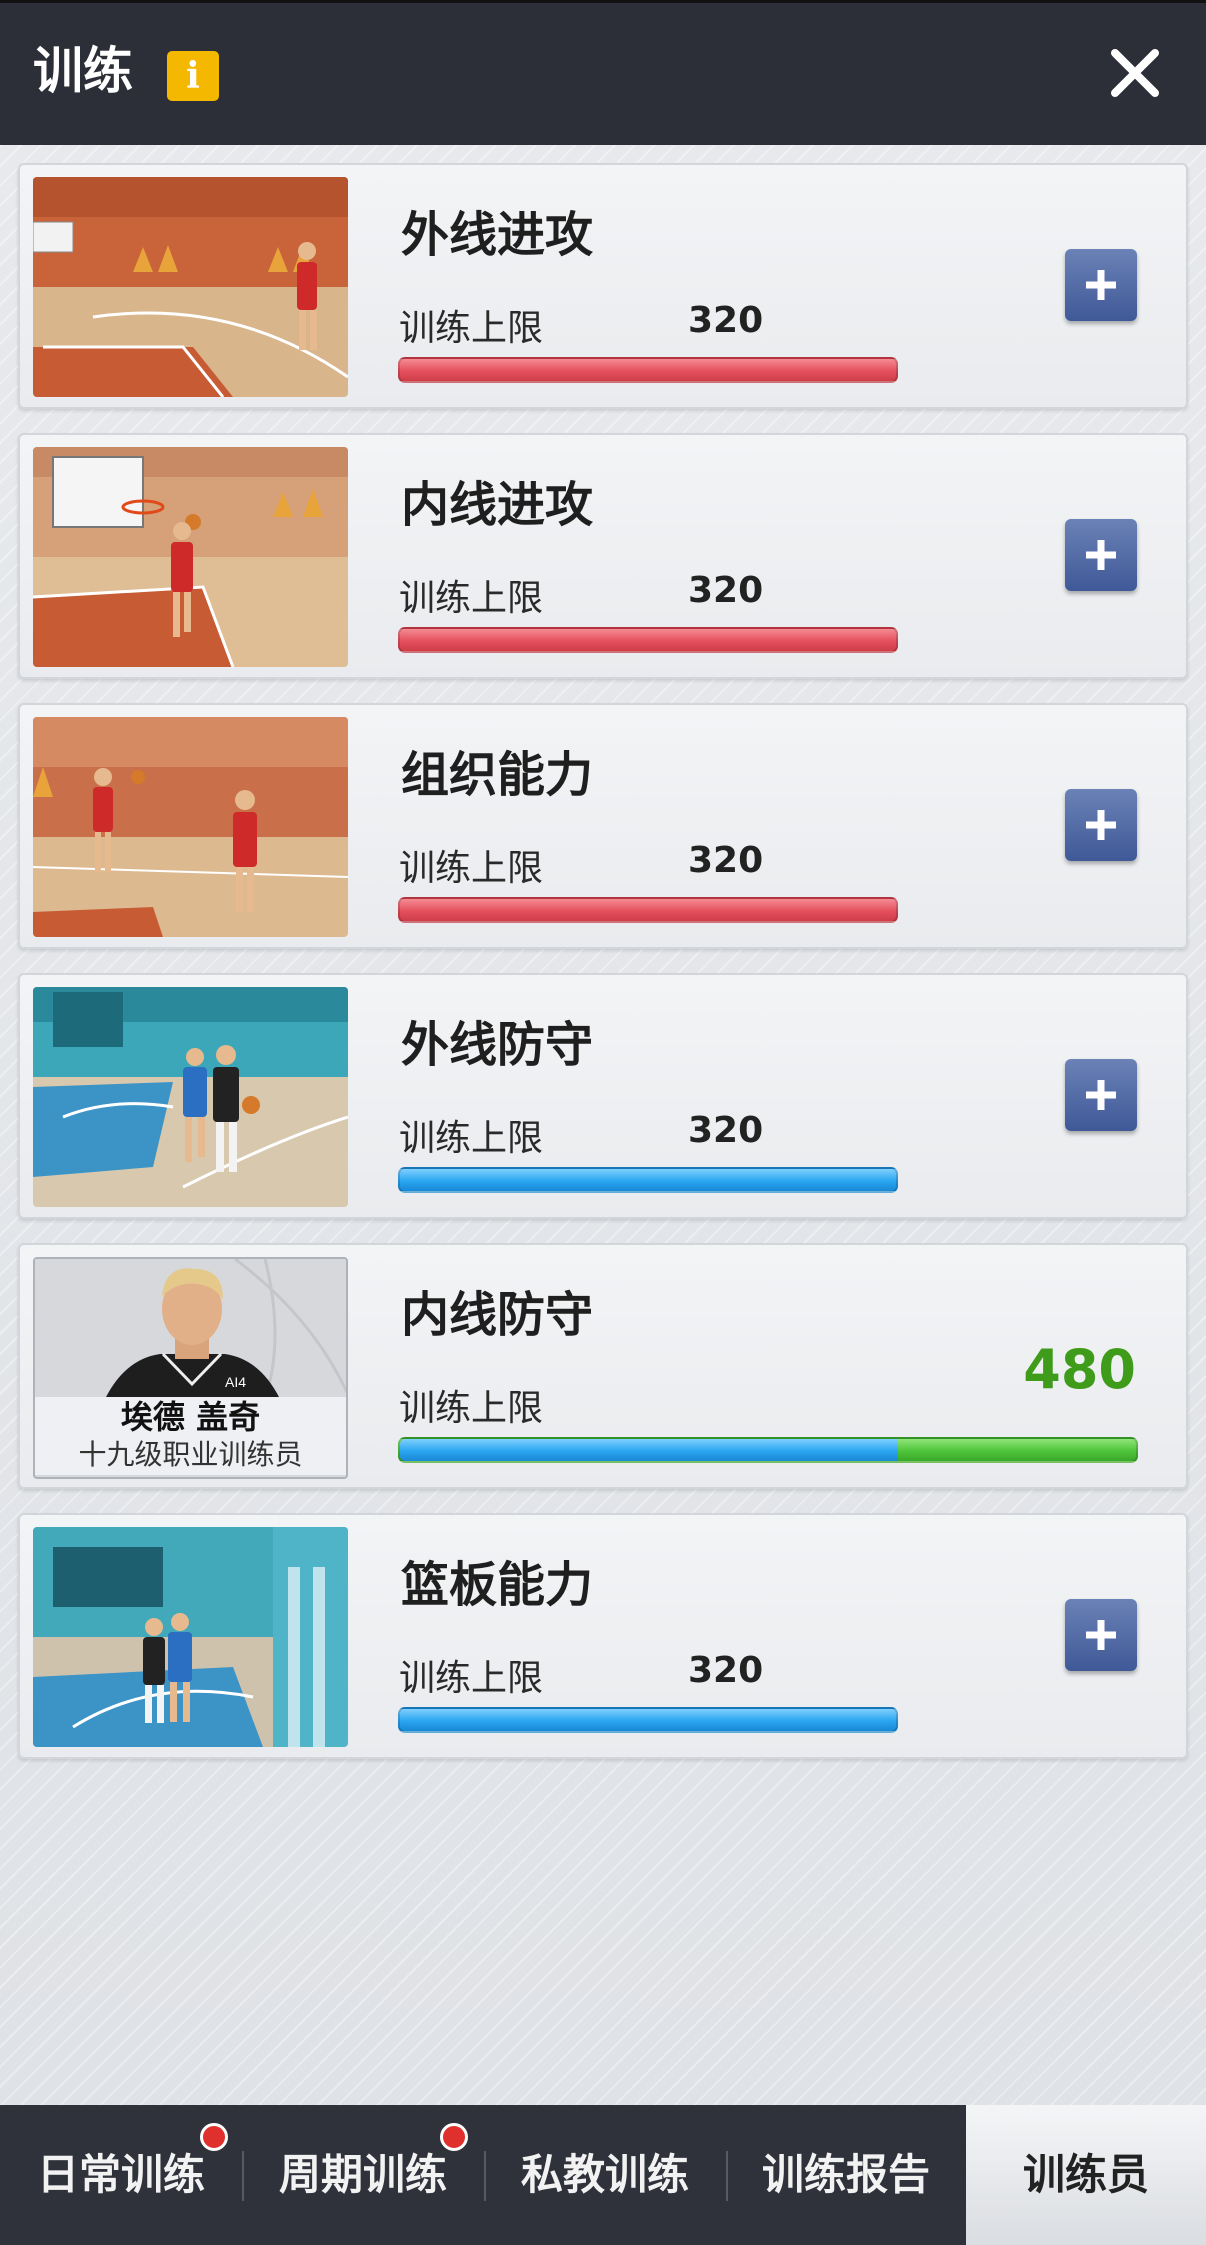 The height and width of the screenshot is (2245, 1206). I want to click on tab-label: 训练员, so click(1085, 2174).